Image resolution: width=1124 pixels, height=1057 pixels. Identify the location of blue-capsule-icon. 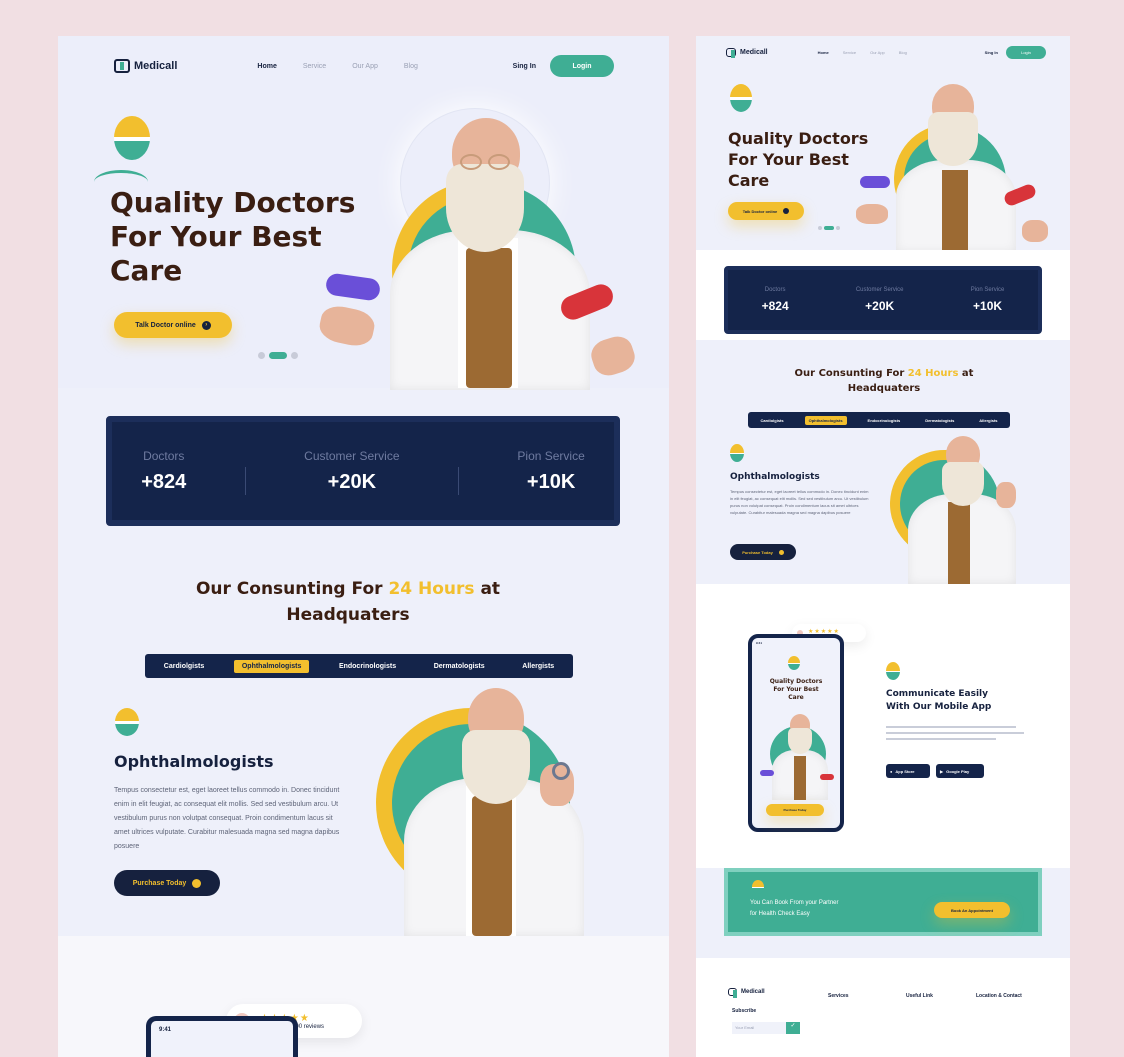
(875, 182).